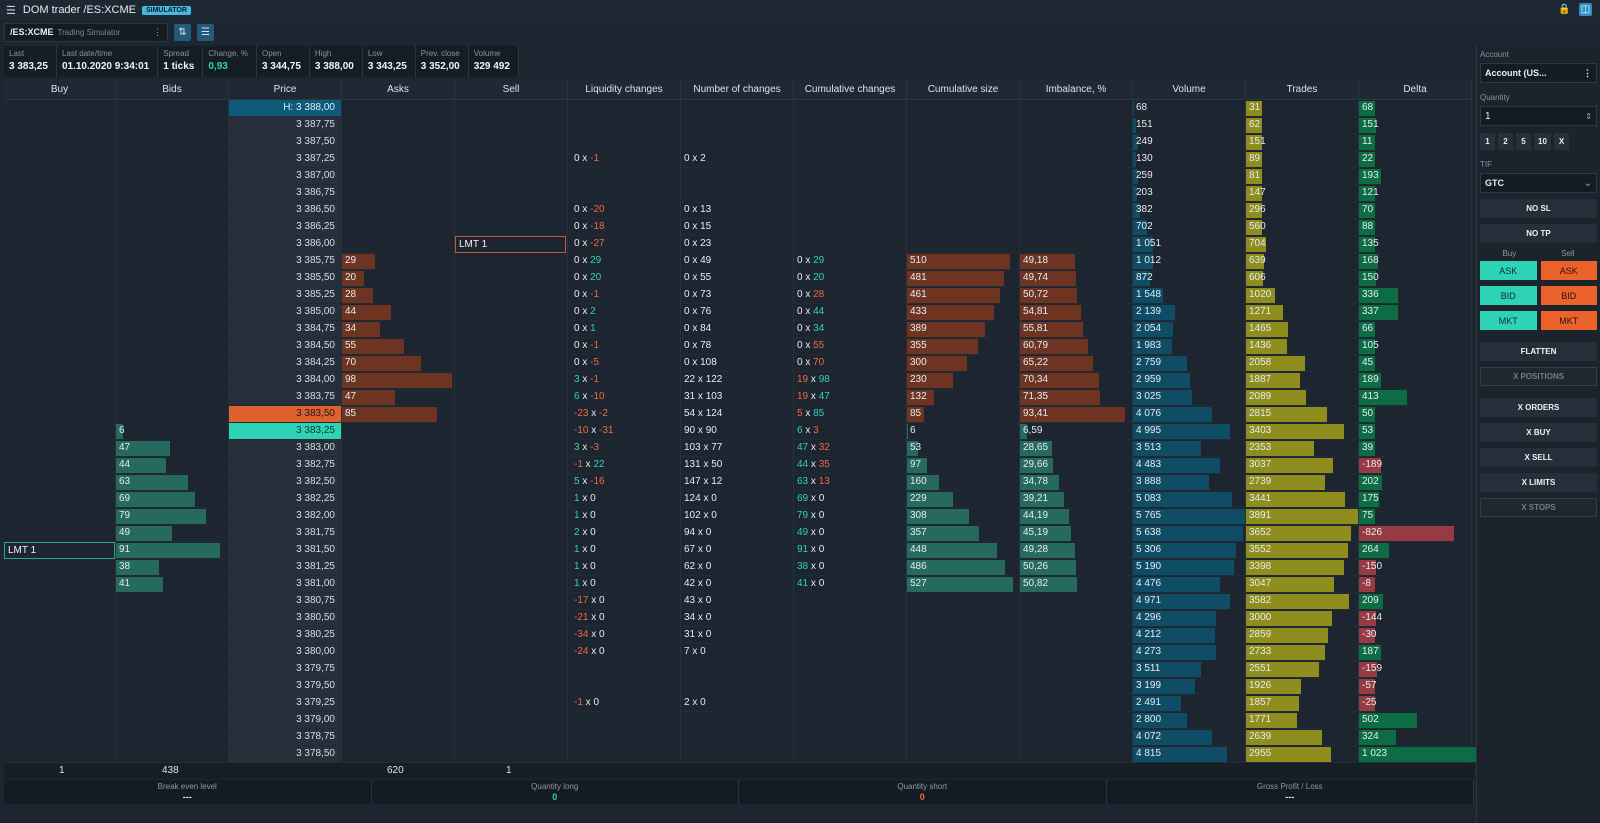  I want to click on imbalance-cell: 49,18, so click(1076, 261).